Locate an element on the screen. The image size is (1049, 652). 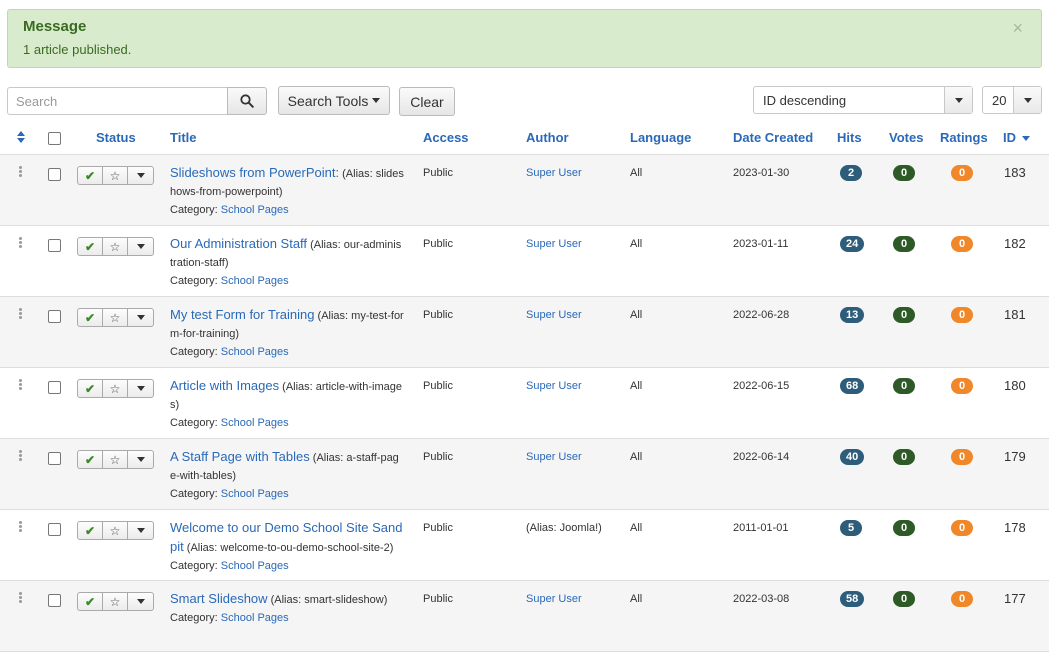
message-text: 1 article published. is located at coordinates (77, 49).